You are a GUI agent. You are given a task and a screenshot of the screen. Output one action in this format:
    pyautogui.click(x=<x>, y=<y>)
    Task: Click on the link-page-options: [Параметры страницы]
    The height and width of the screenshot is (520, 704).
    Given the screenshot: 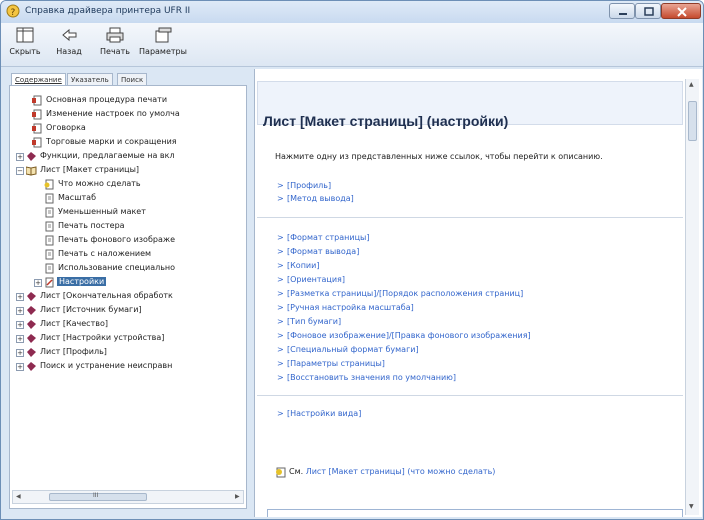 What is the action you would take?
    pyautogui.click(x=336, y=363)
    